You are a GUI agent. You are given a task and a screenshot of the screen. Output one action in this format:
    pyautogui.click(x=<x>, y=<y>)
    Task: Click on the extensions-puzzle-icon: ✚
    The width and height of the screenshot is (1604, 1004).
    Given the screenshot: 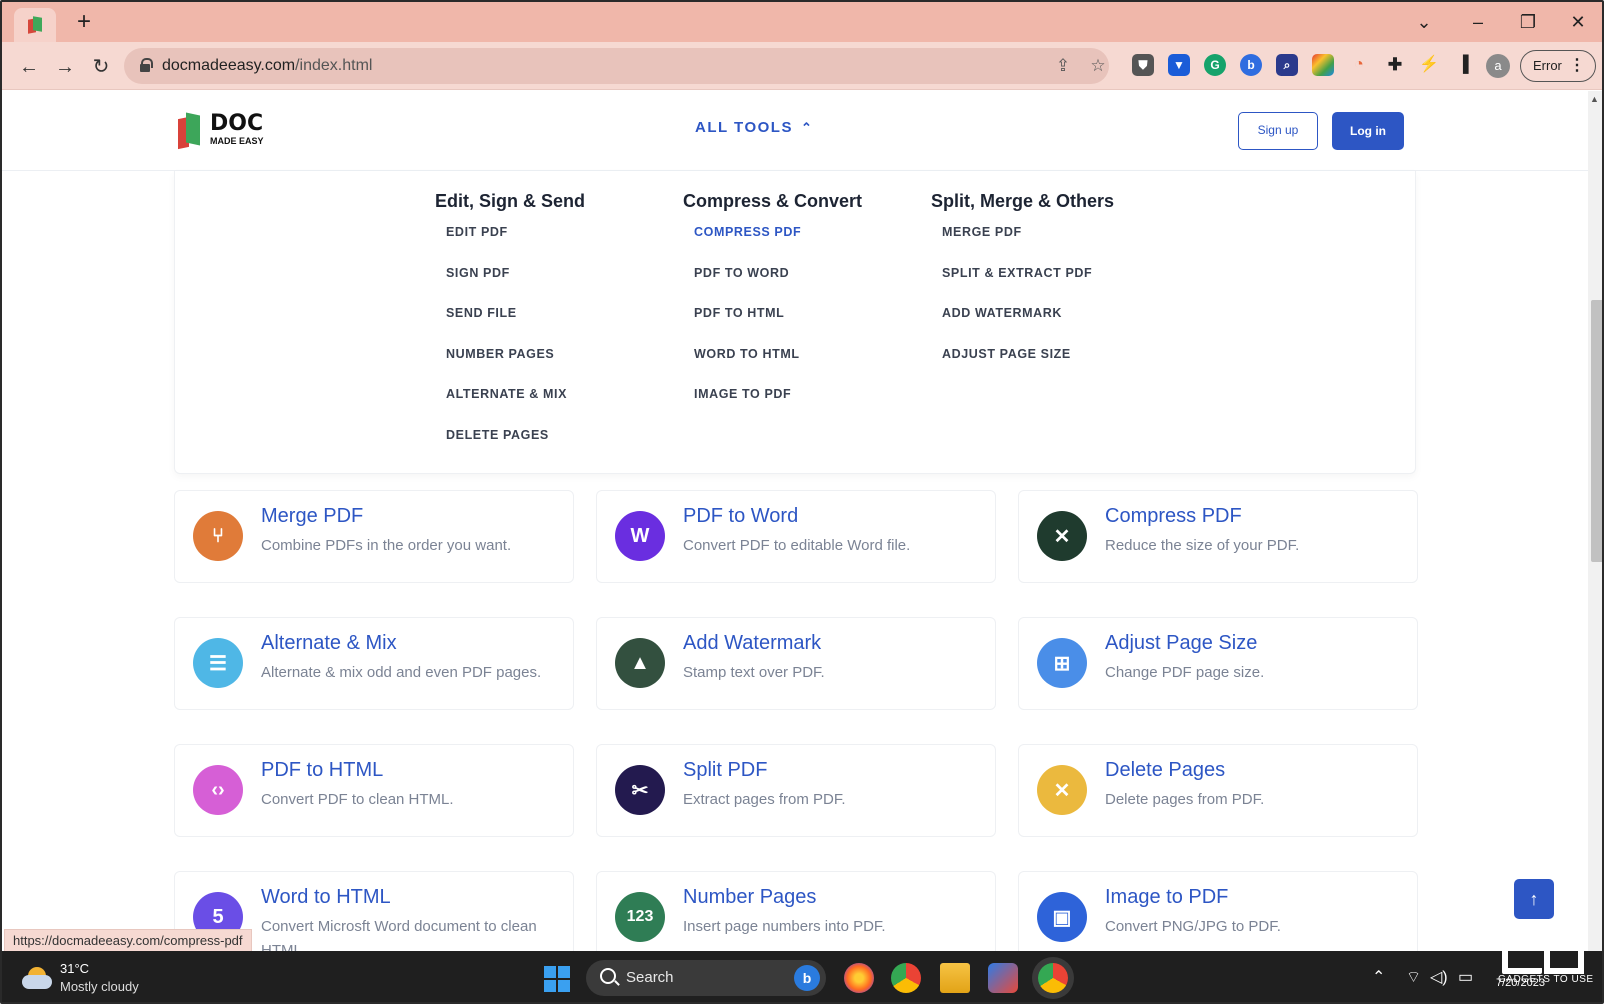 What is the action you would take?
    pyautogui.click(x=1395, y=65)
    